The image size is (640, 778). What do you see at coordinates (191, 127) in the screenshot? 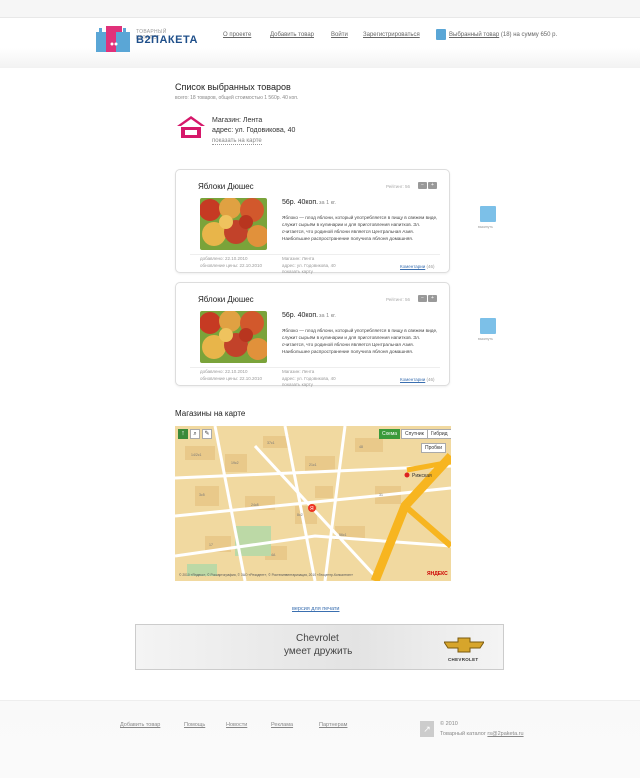
I see `store-icon` at bounding box center [191, 127].